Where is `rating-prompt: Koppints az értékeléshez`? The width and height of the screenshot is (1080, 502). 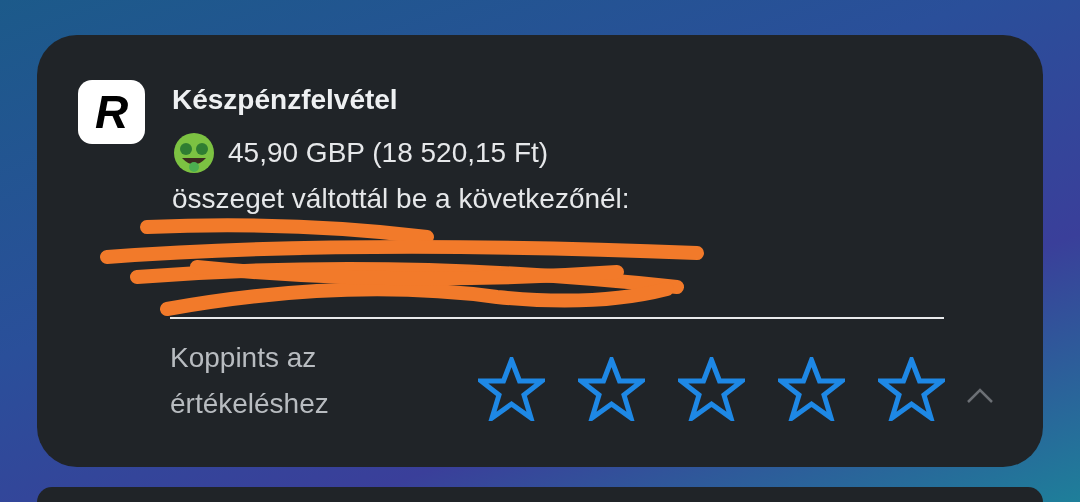 rating-prompt: Koppints az értékeléshez is located at coordinates (250, 381).